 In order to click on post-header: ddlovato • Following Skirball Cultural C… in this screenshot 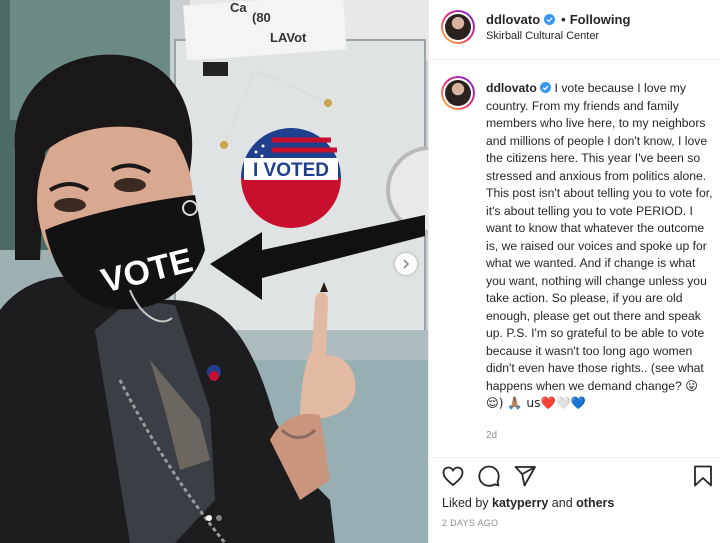, I will do `click(574, 30)`.